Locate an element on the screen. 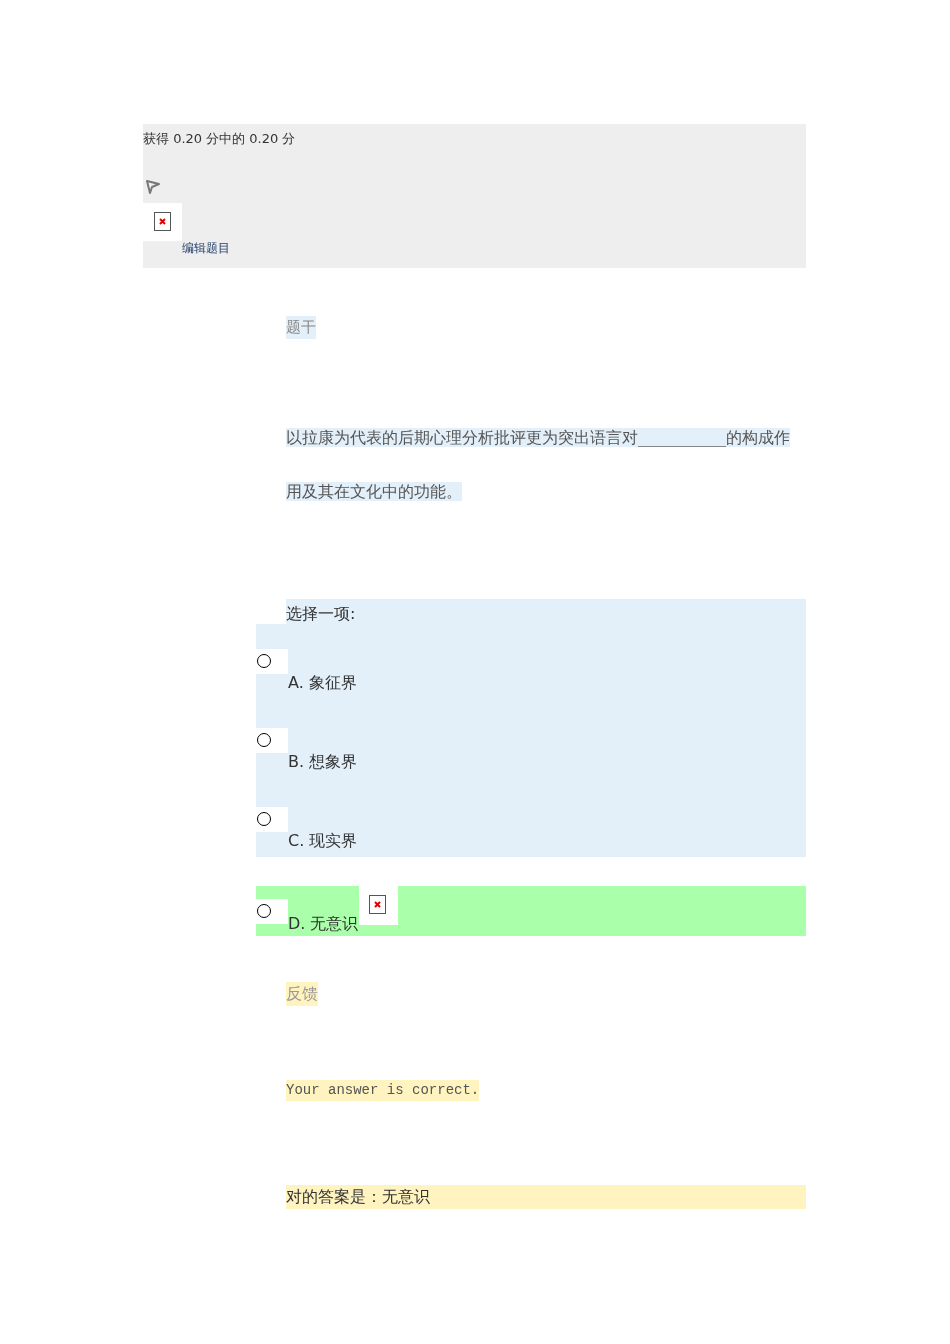 This screenshot has width=950, height=1344. feedback-message: Your answer is correct. is located at coordinates (383, 1090).